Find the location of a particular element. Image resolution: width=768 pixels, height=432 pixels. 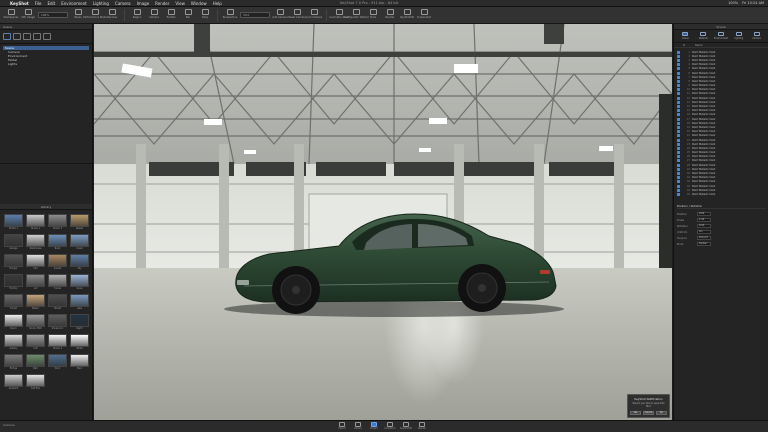

toolbar-button-perspective: Perspective is located at coordinates (230, 15).